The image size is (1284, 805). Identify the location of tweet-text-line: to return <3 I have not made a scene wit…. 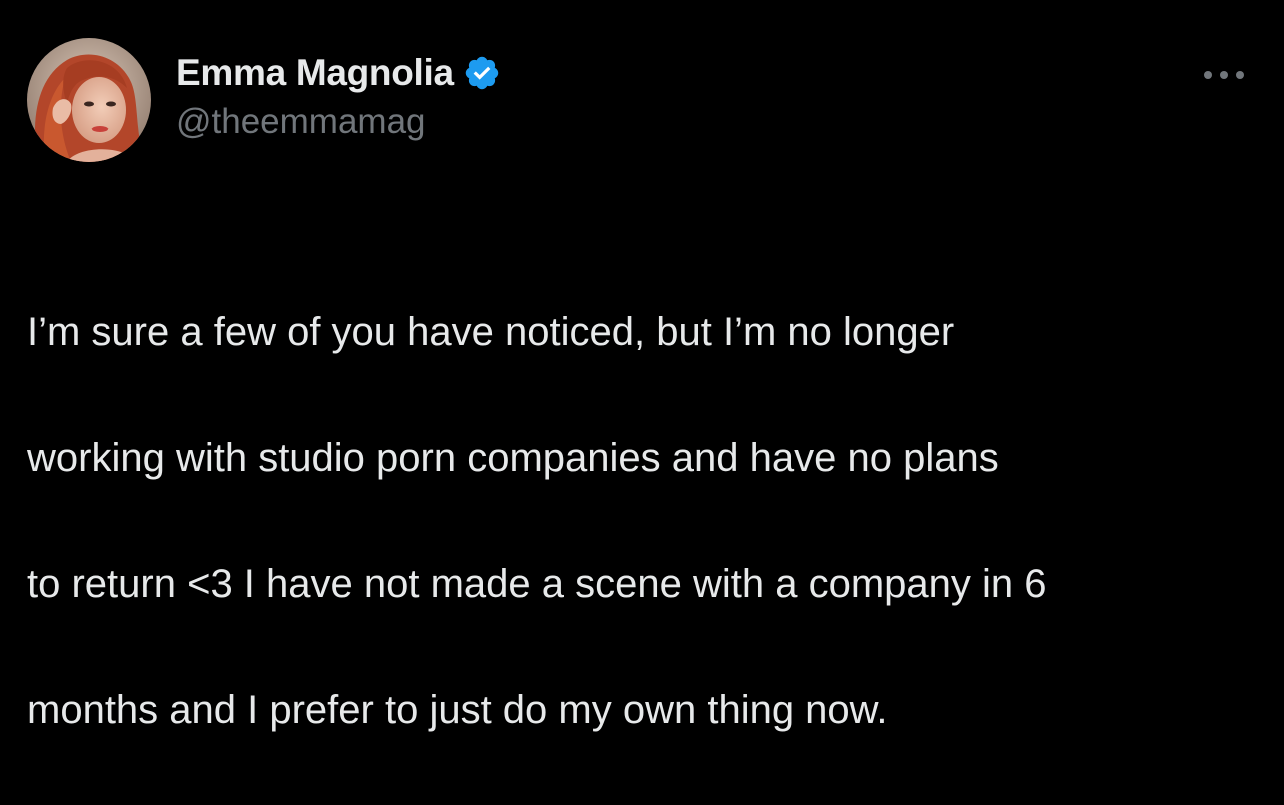
(537, 584).